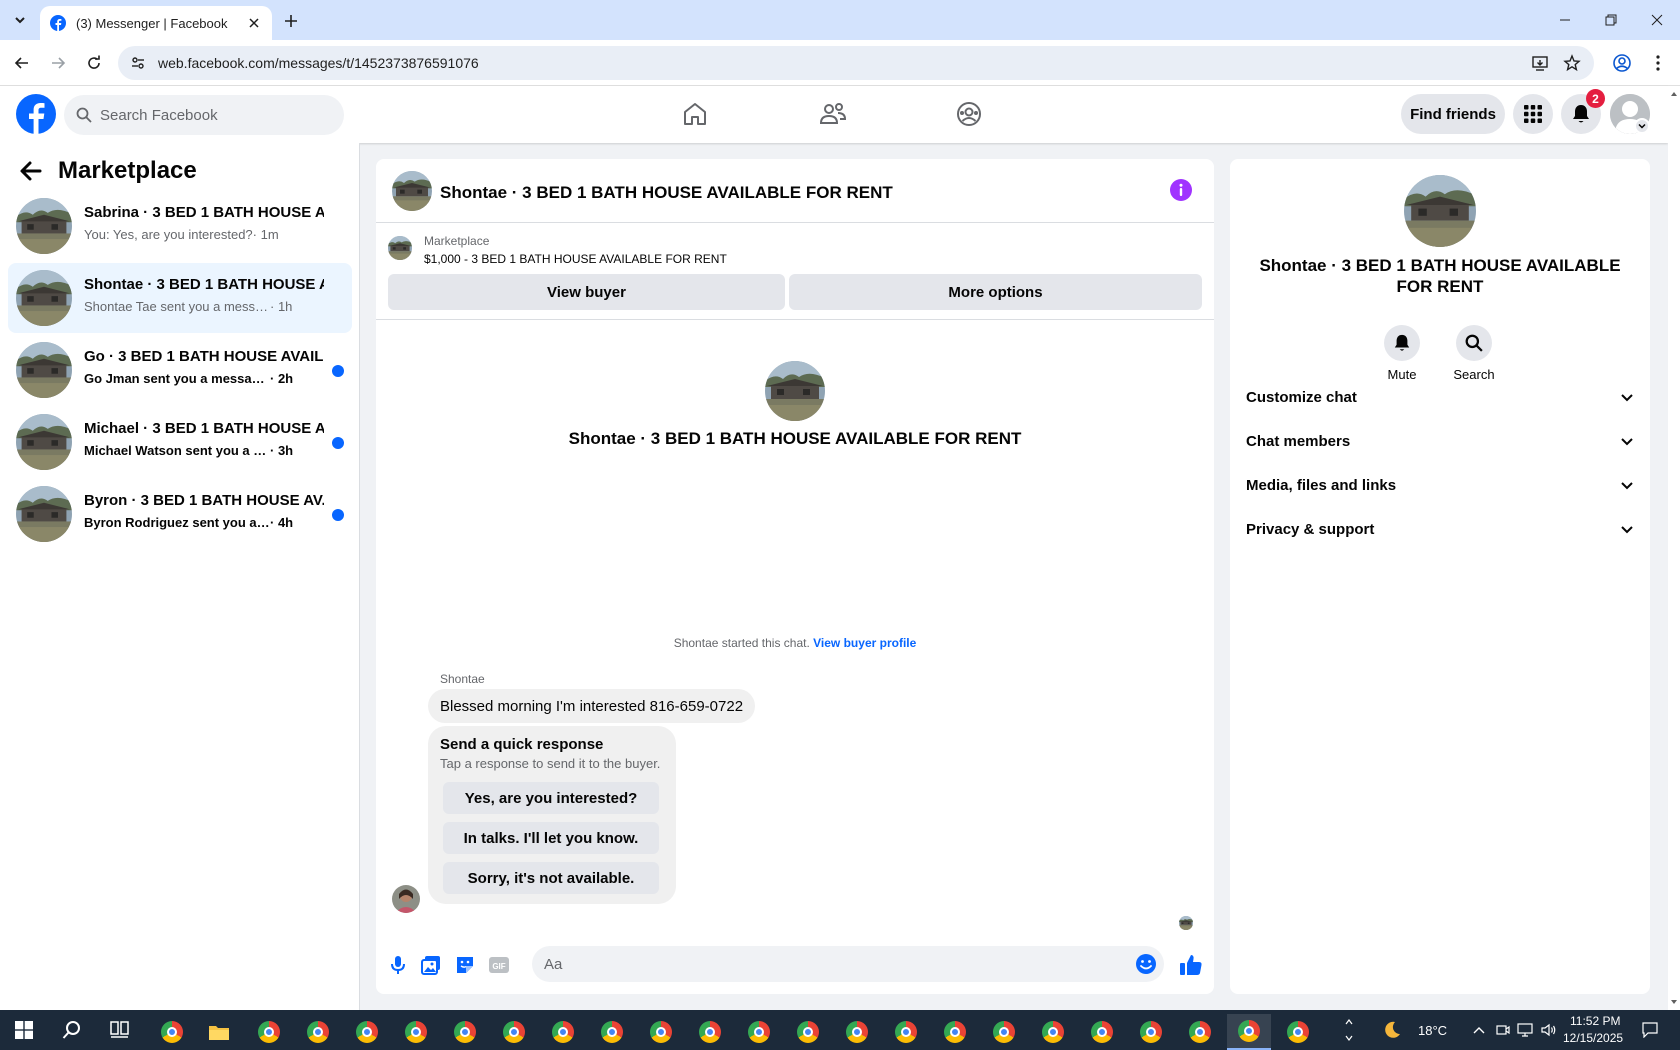  Describe the element at coordinates (72, 1030) in the screenshot. I see `taskbar-search-button` at that location.